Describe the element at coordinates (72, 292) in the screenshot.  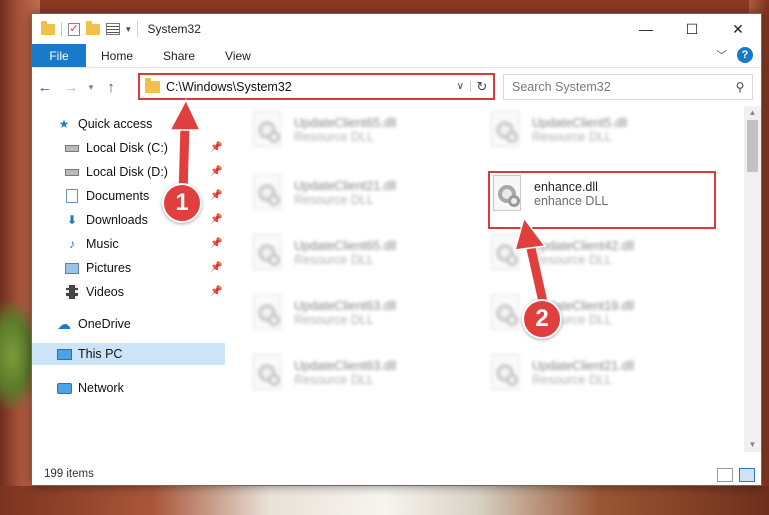
I see `film-icon` at that location.